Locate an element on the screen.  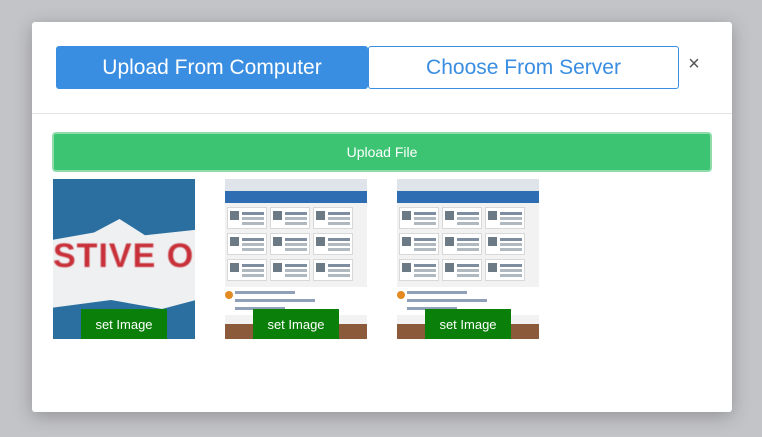
tab-upload-from-computer: Upload From Computer is located at coordinates (212, 67).